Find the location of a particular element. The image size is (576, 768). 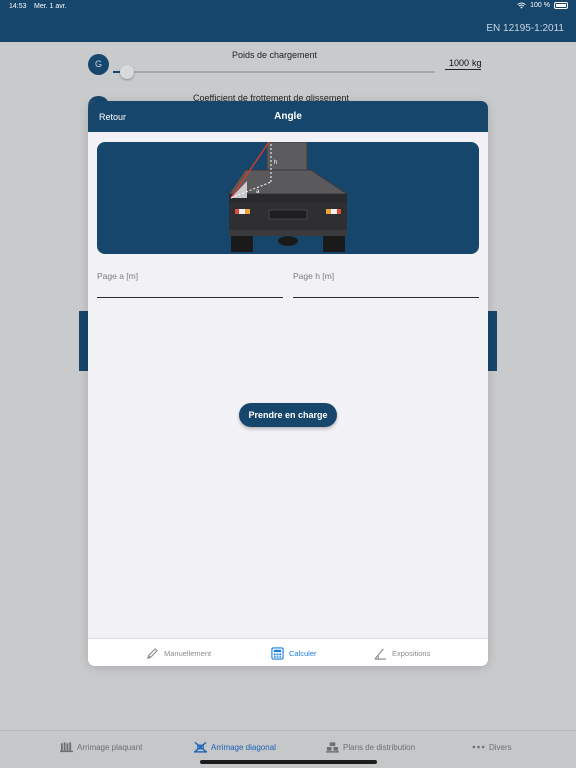

side-h-field: Page h [m] is located at coordinates (386, 284).